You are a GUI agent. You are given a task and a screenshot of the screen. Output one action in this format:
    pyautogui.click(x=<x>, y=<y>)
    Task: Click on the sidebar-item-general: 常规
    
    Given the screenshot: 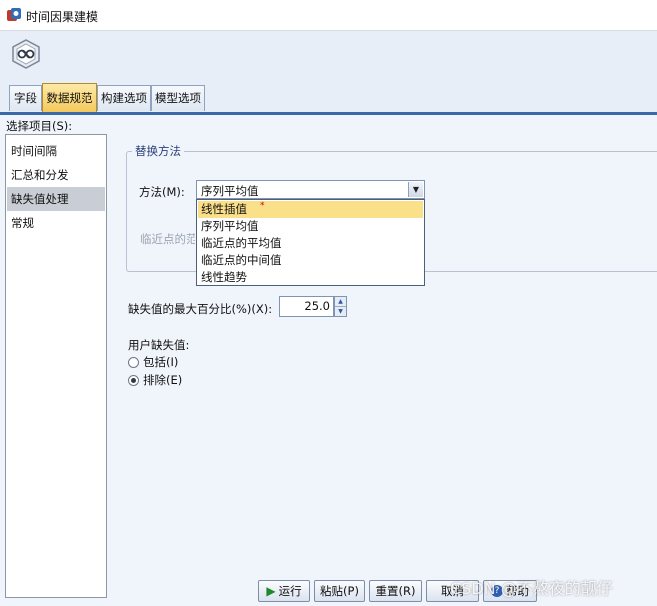 What is the action you would take?
    pyautogui.click(x=56, y=223)
    